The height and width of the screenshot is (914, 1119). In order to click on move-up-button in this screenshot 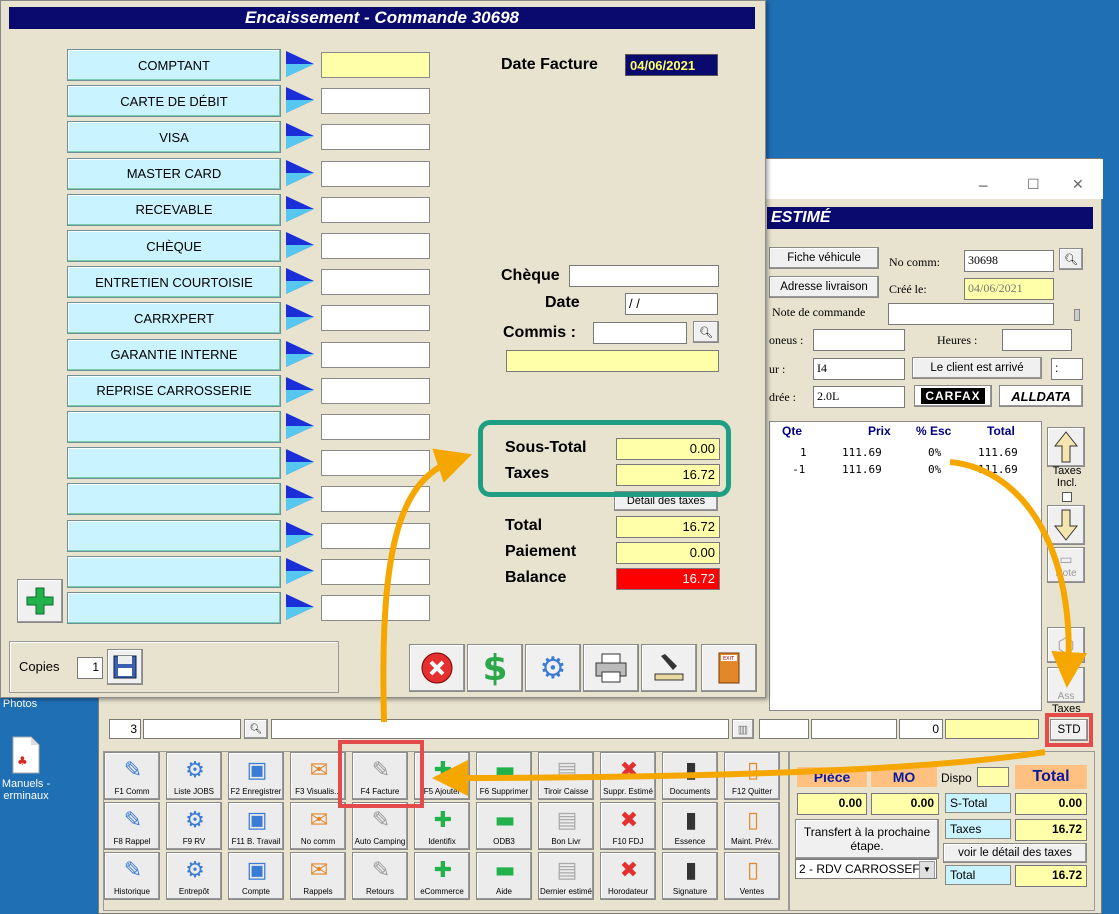, I will do `click(1066, 447)`.